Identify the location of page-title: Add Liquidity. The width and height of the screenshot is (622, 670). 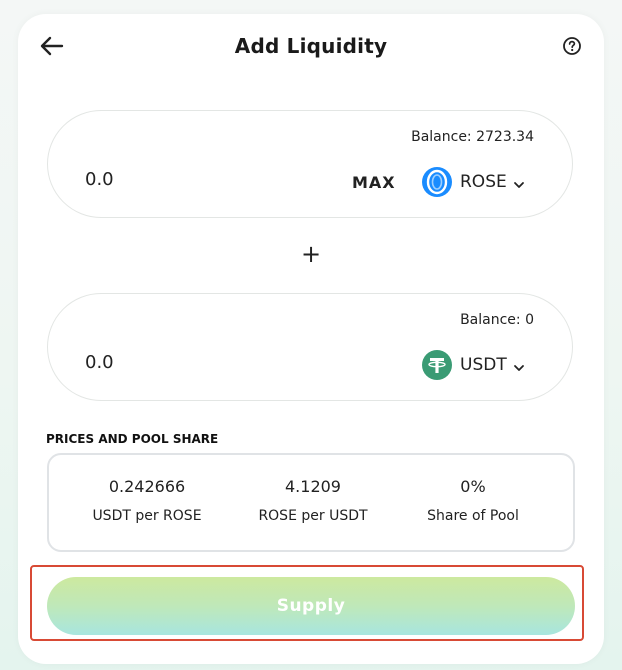
(311, 46).